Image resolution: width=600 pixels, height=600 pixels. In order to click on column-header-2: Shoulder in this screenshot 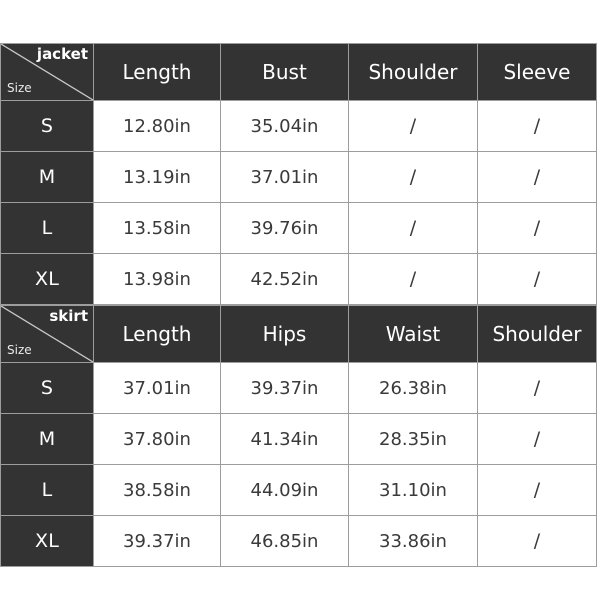, I will do `click(413, 72)`.